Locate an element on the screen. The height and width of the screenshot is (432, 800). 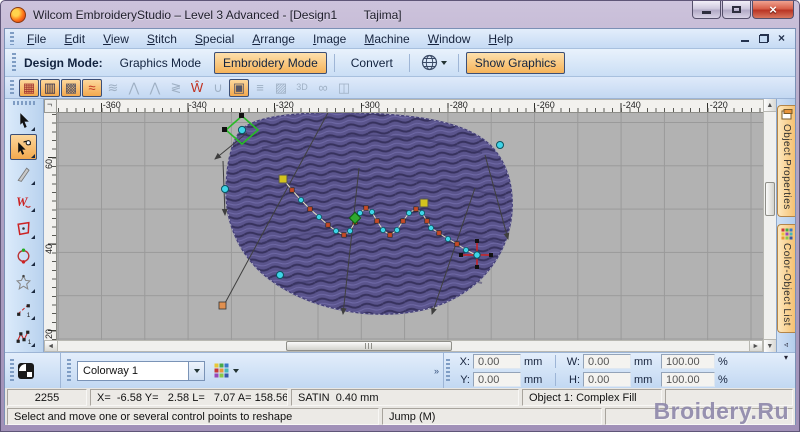
colorway-dropdown-button is located at coordinates (196, 370).